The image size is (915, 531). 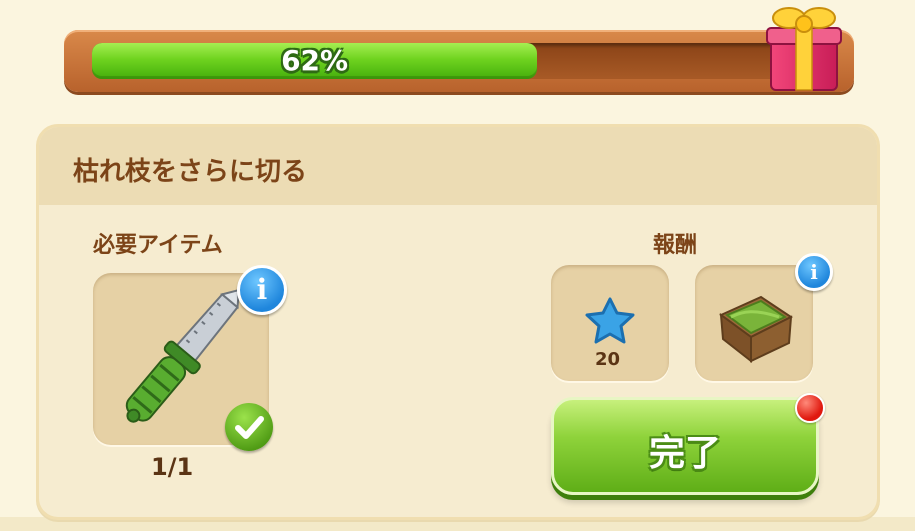 What do you see at coordinates (458, 166) in the screenshot?
I see `task-header: 枯れ枝をさらに切る` at bounding box center [458, 166].